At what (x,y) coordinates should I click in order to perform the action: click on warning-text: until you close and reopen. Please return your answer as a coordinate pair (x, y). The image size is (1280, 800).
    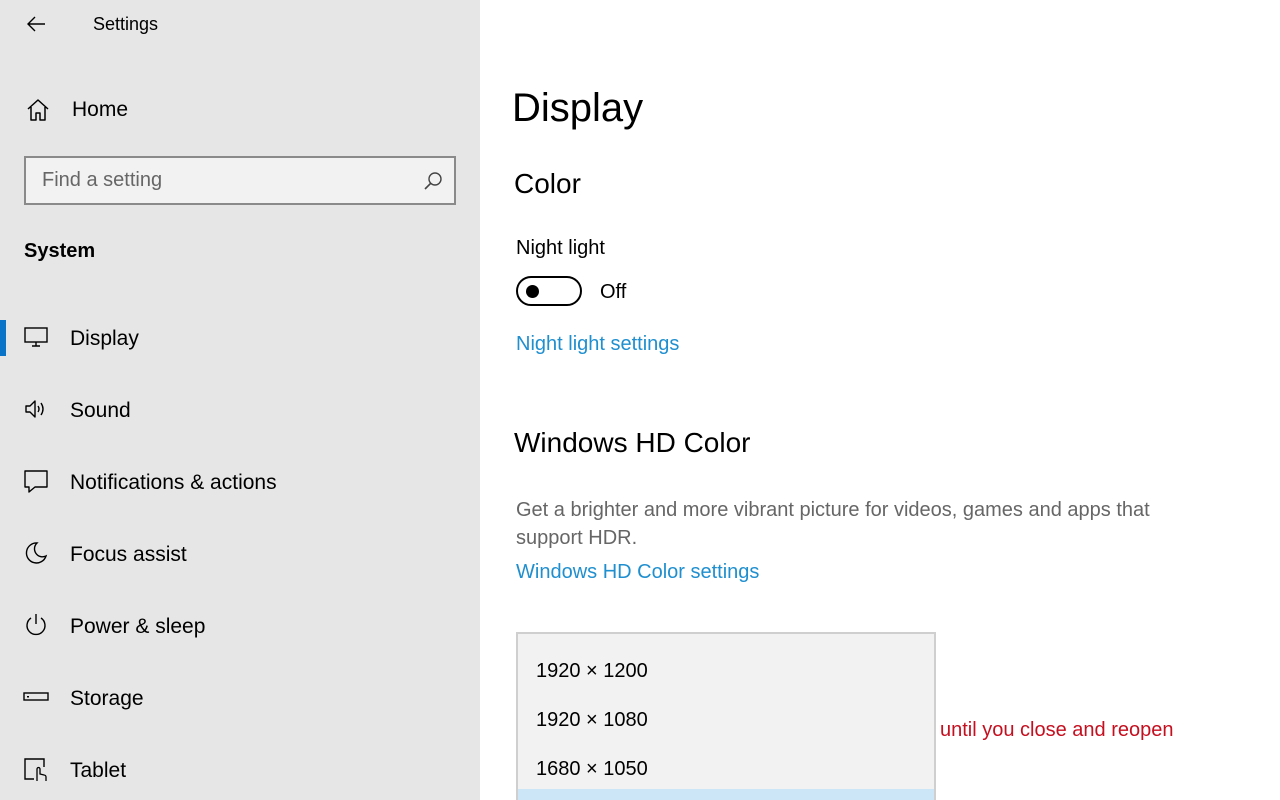
    Looking at the image, I should click on (1057, 730).